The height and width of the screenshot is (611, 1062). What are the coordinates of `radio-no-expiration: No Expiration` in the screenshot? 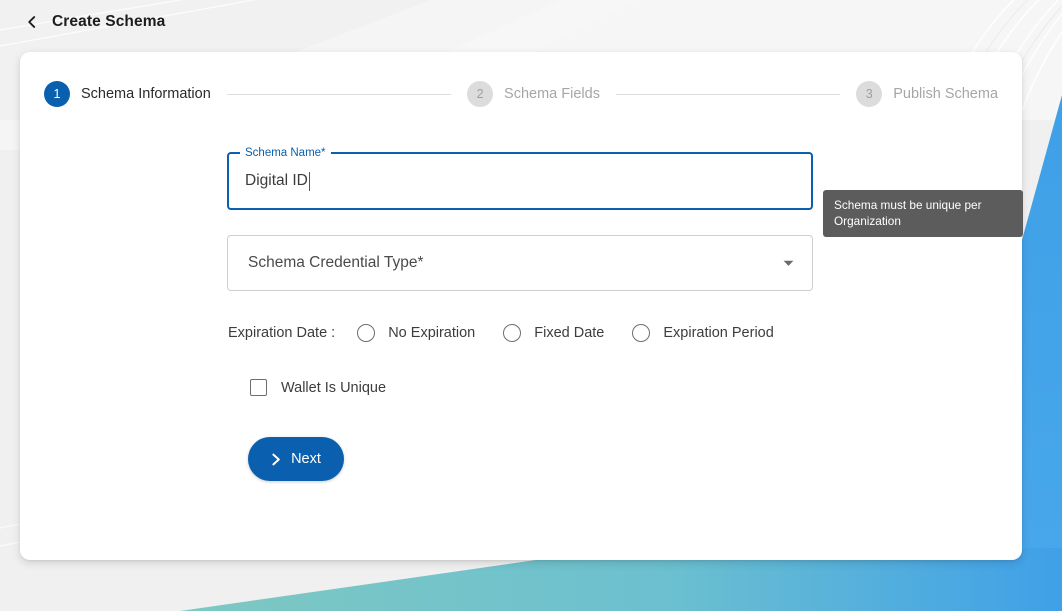 It's located at (416, 333).